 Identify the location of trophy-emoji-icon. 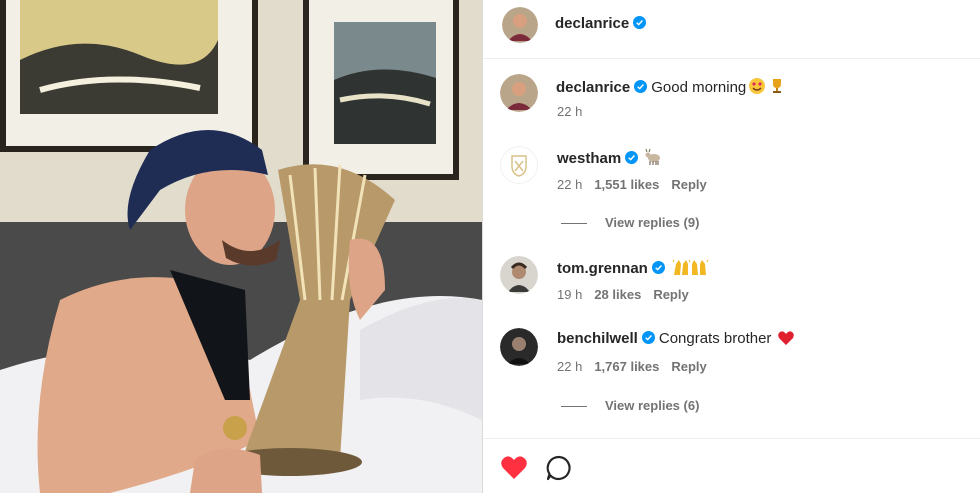
(777, 88).